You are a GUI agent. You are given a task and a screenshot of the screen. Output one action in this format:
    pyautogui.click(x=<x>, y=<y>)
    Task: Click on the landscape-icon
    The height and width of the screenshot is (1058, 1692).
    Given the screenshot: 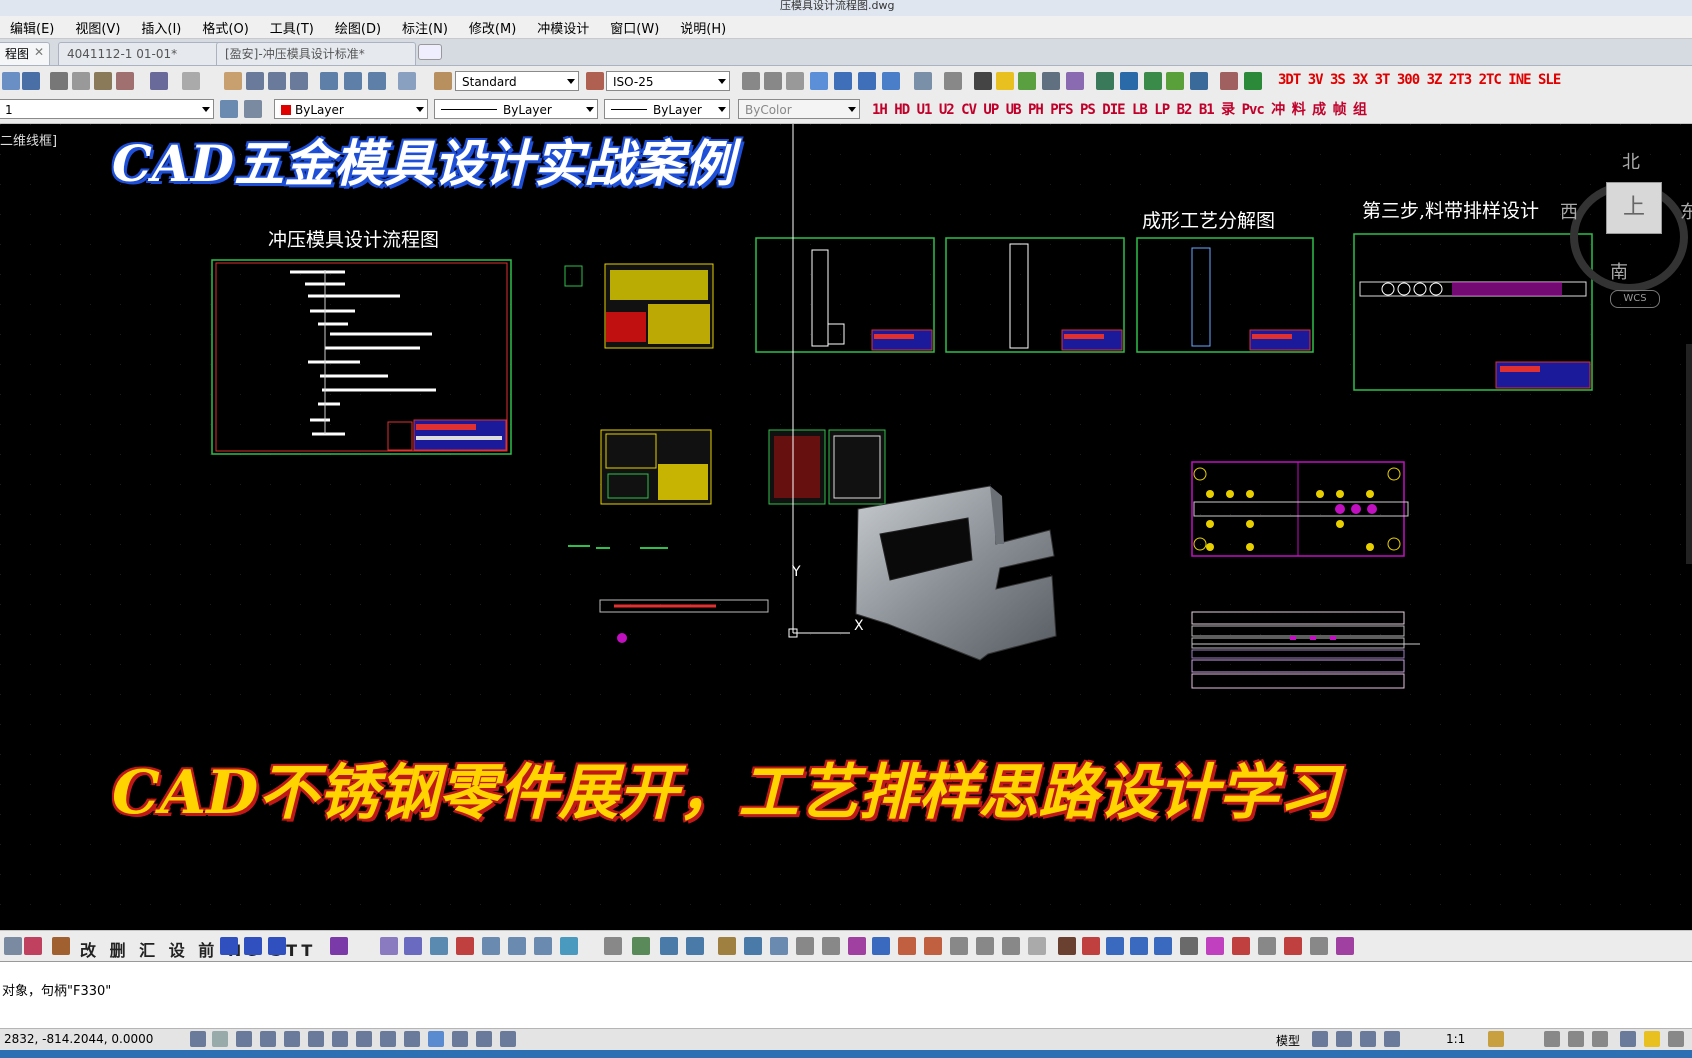 What is the action you would take?
    pyautogui.click(x=1105, y=81)
    